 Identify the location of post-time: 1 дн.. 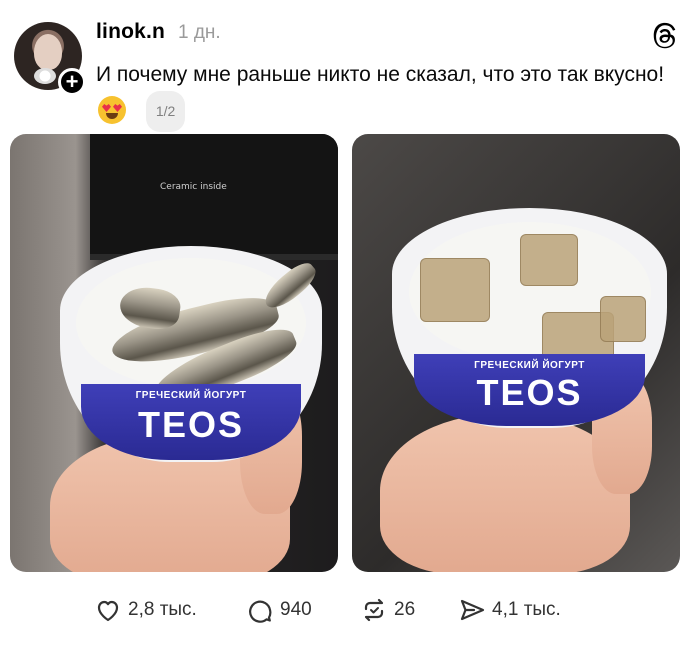
(199, 32).